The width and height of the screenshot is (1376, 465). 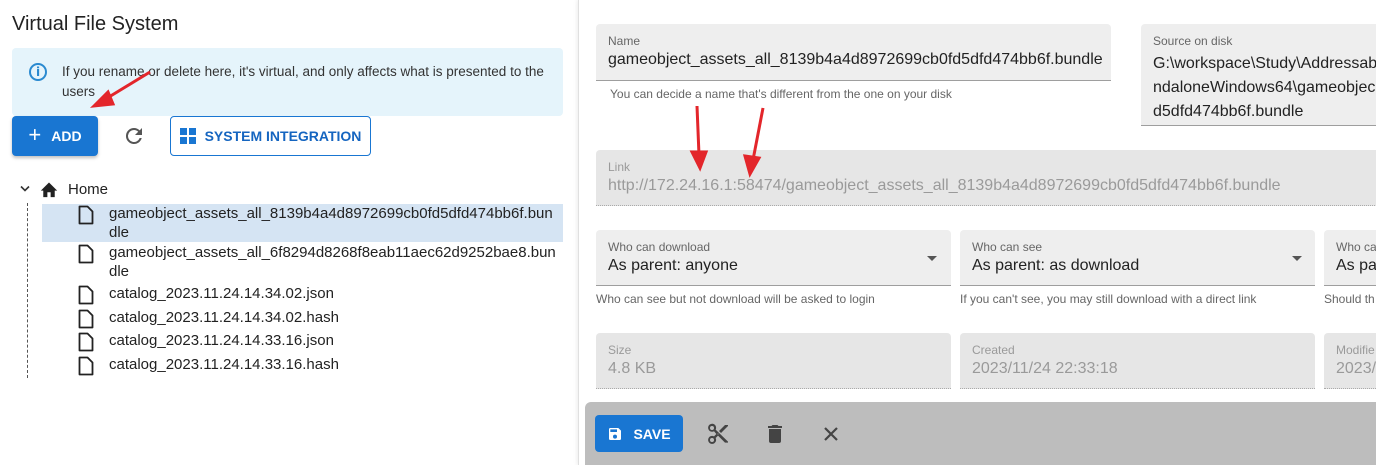 What do you see at coordinates (652, 433) in the screenshot?
I see `save-button-label: SAVE` at bounding box center [652, 433].